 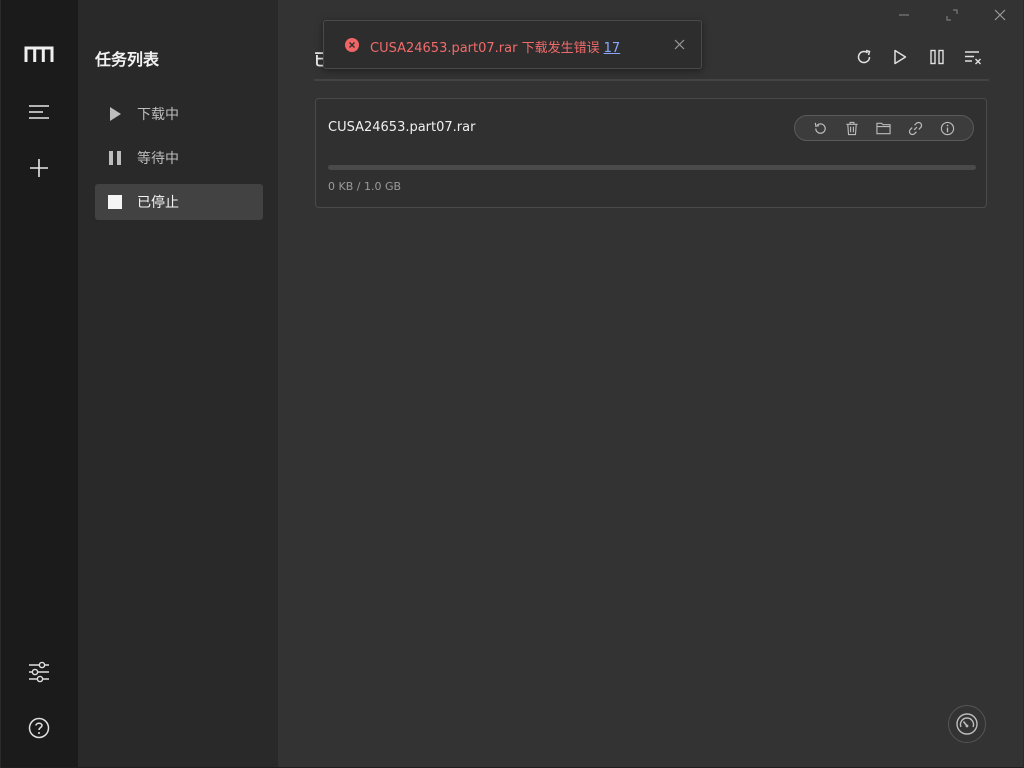 I want to click on toast-count-link: 17, so click(x=612, y=48).